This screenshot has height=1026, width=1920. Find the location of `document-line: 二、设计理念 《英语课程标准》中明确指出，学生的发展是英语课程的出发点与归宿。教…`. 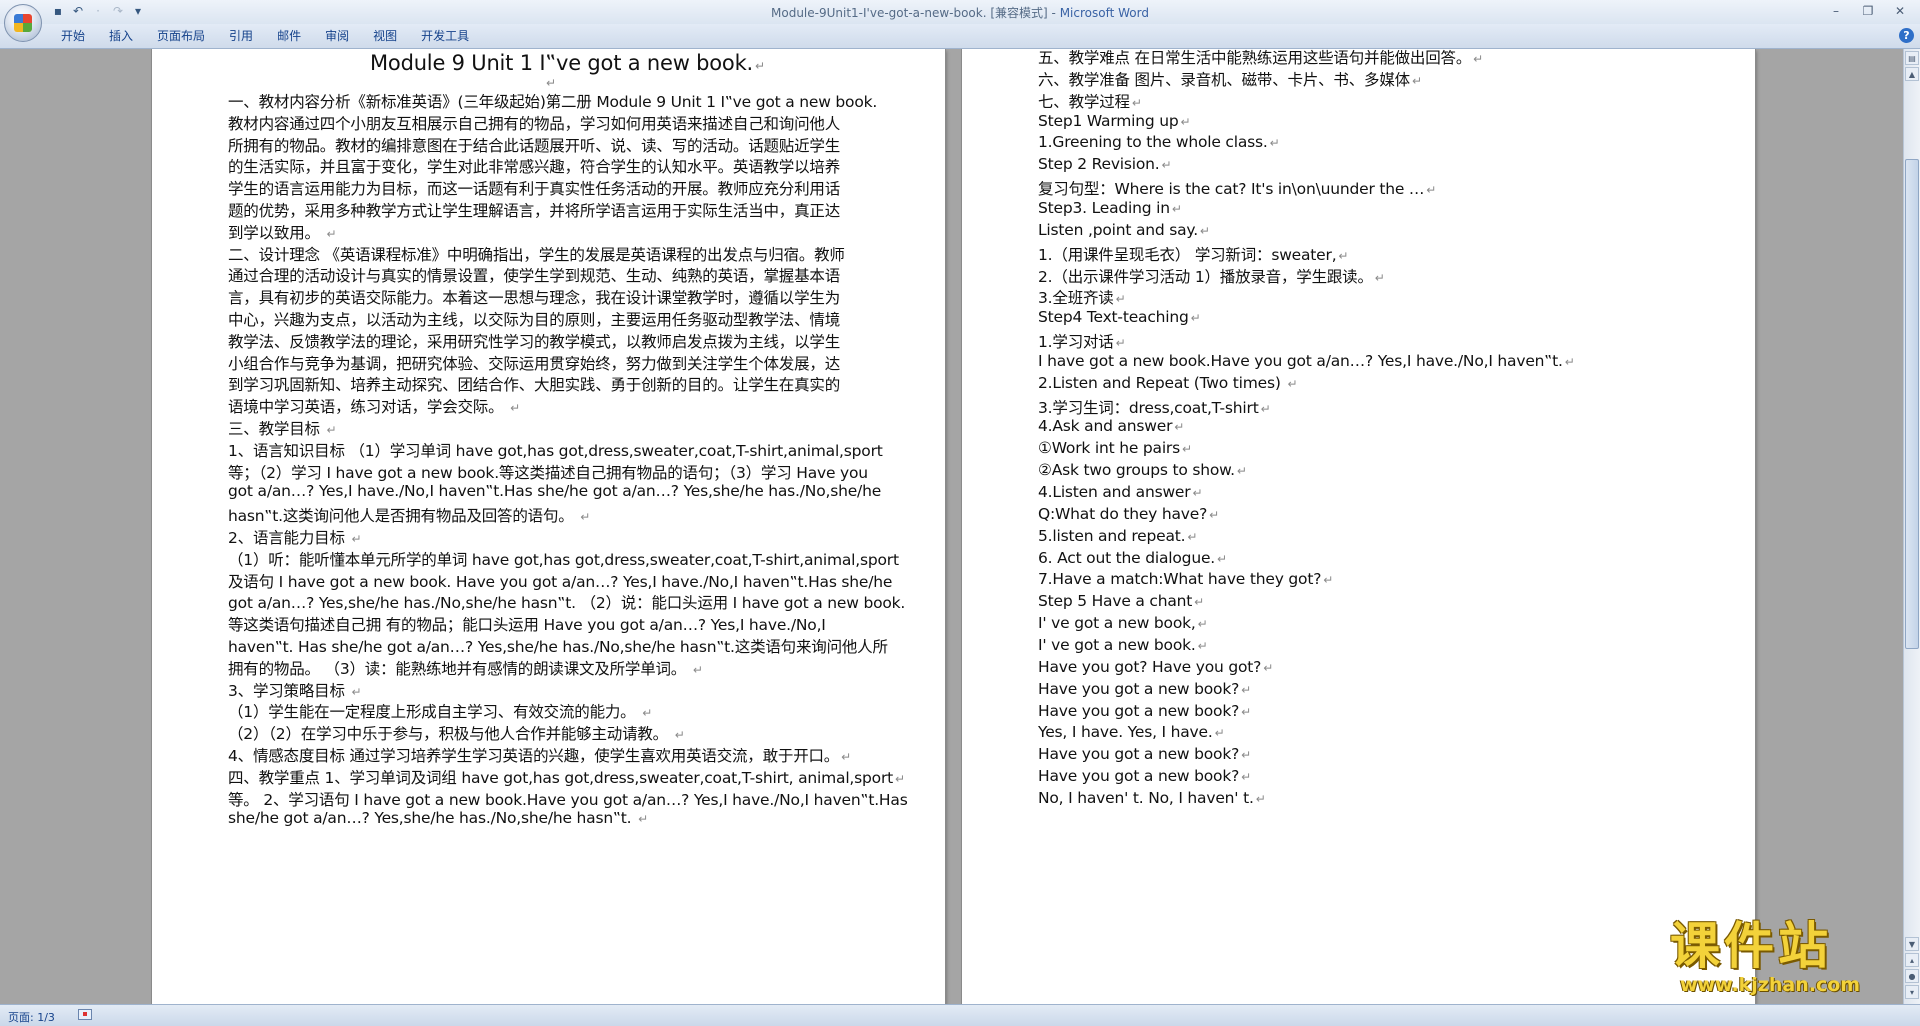

document-line: 二、设计理念 《英语课程标准》中明确指出，学生的发展是英语课程的出发点与归宿。教… is located at coordinates (536, 254).